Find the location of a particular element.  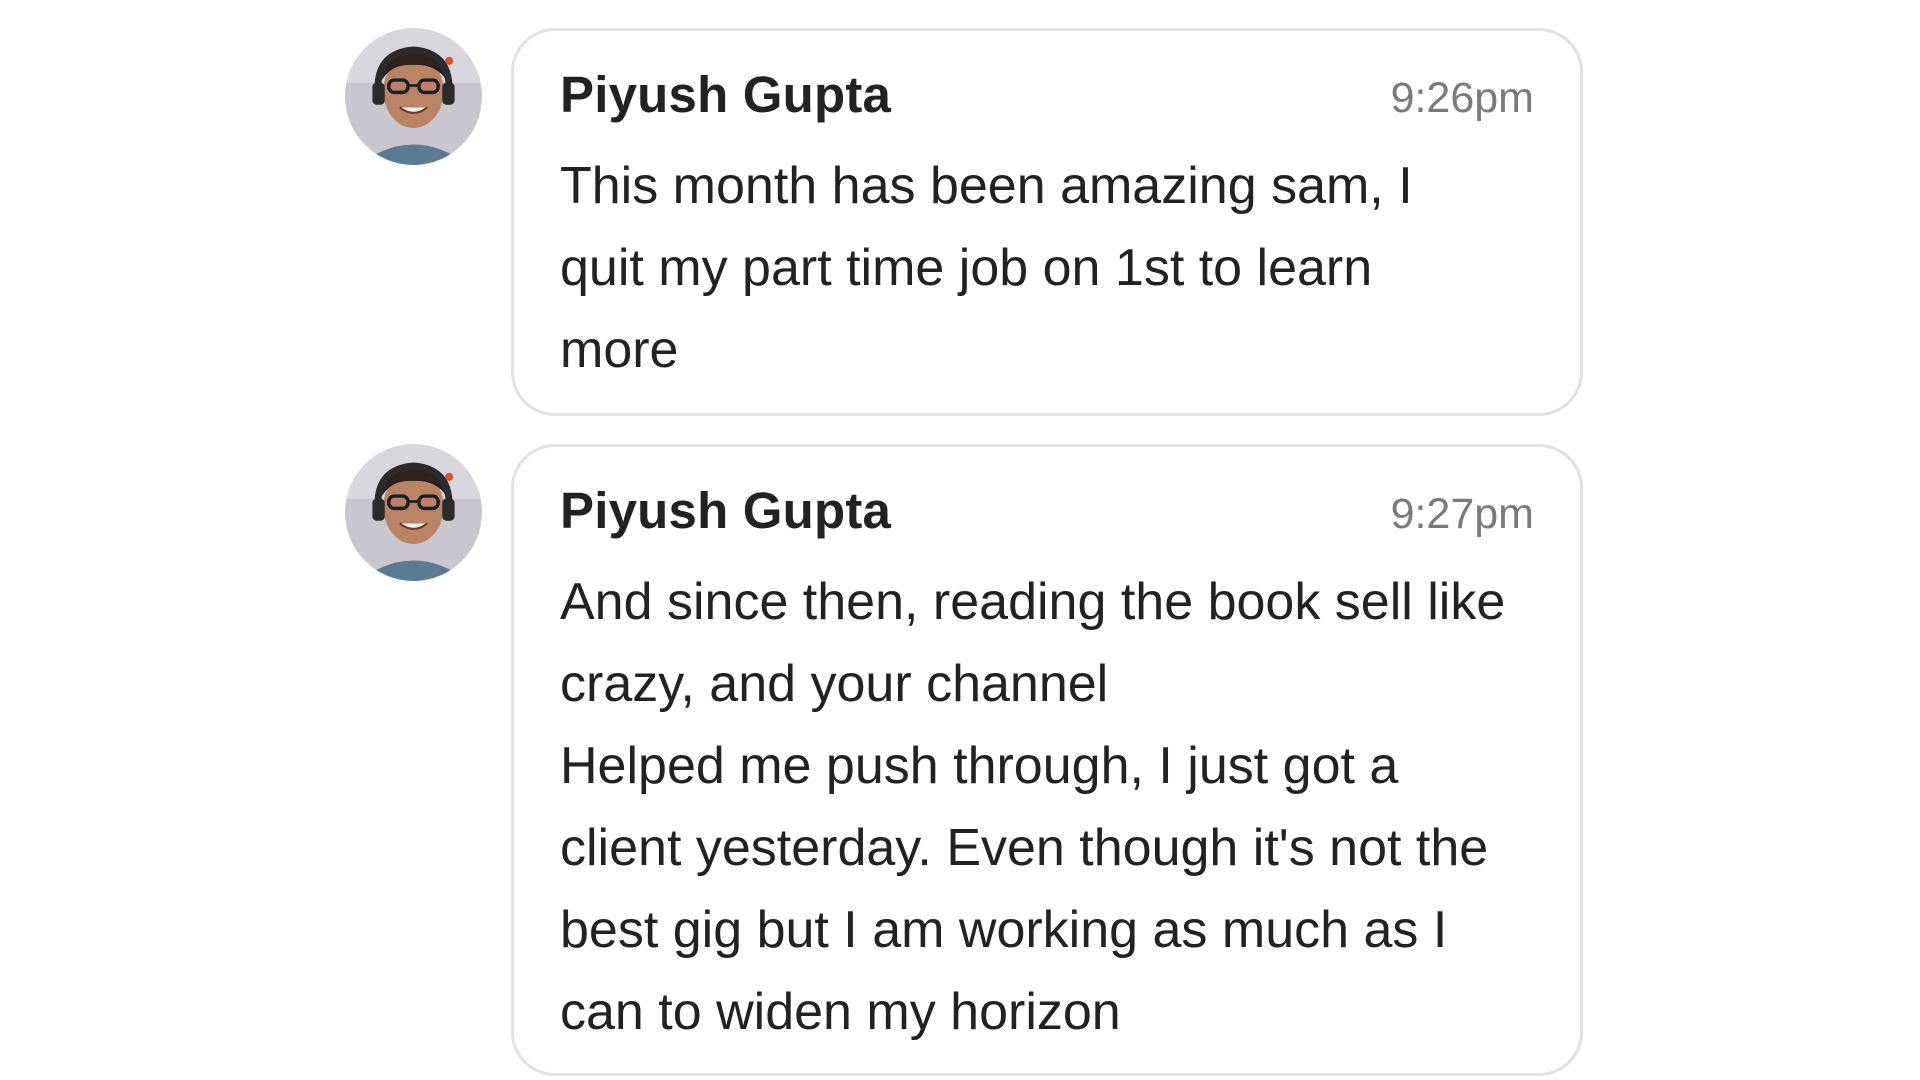

message-header: Piyush Gupta 9:26pm is located at coordinates (1047, 96).